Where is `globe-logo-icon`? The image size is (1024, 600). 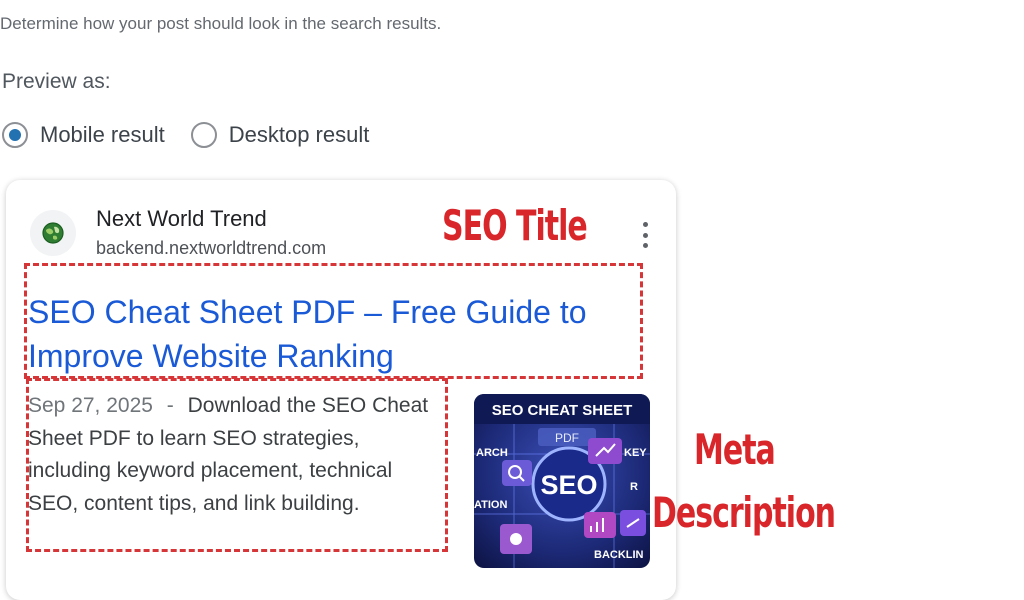 globe-logo-icon is located at coordinates (53, 233).